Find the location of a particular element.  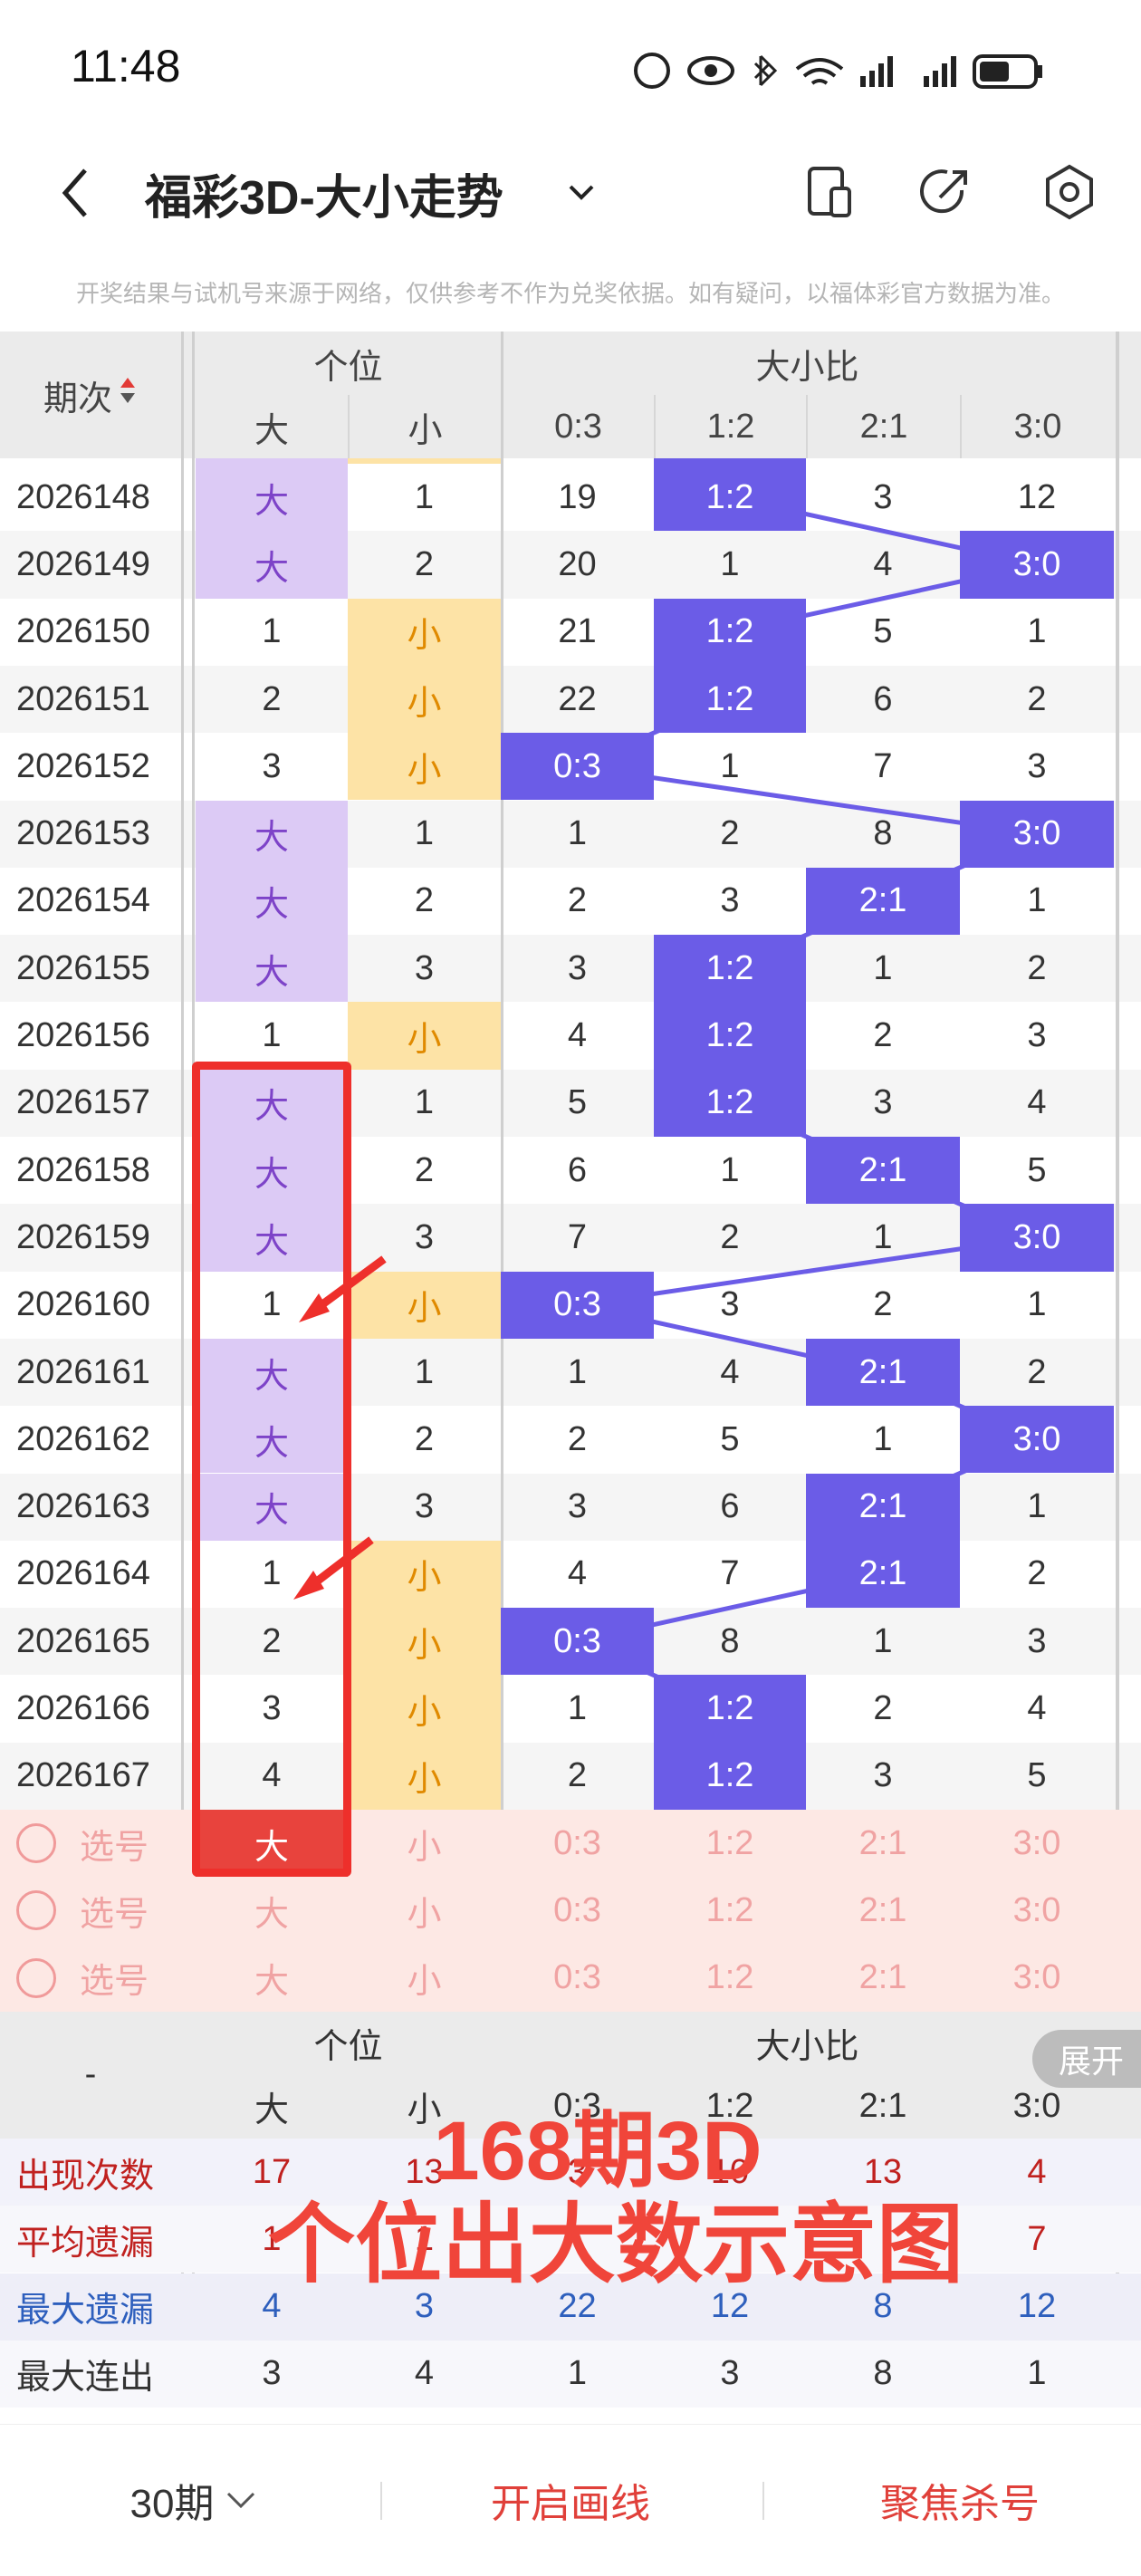

draw-line-button: 开启画线 is located at coordinates (570, 2500).